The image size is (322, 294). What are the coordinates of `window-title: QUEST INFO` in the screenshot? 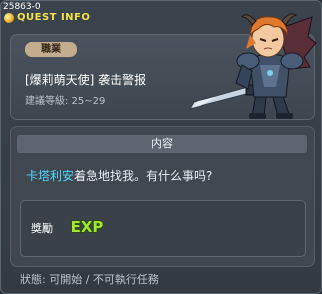 It's located at (54, 17).